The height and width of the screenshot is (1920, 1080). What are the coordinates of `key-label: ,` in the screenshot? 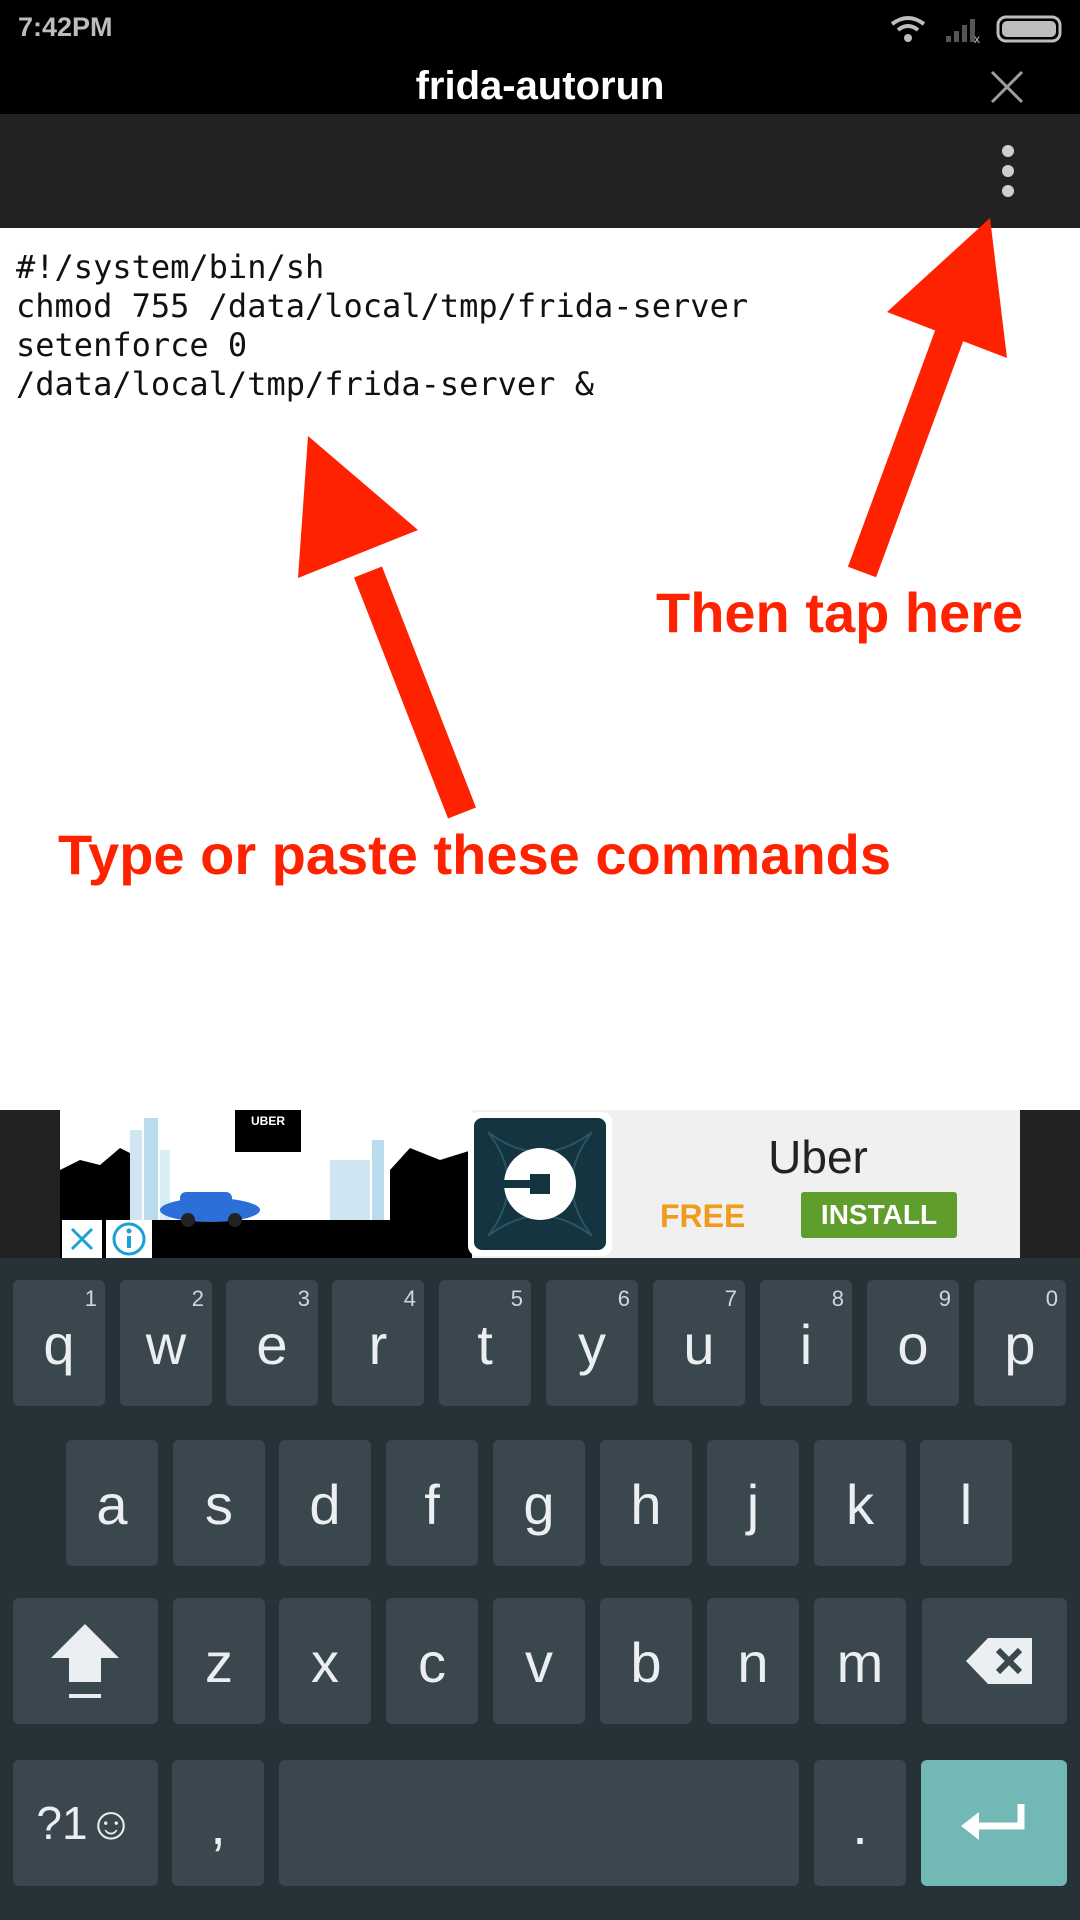 It's located at (218, 1824).